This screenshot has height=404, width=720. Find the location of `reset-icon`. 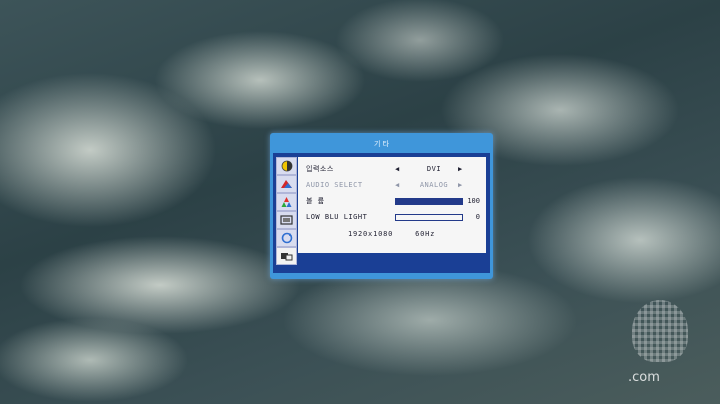

reset-icon is located at coordinates (287, 238).